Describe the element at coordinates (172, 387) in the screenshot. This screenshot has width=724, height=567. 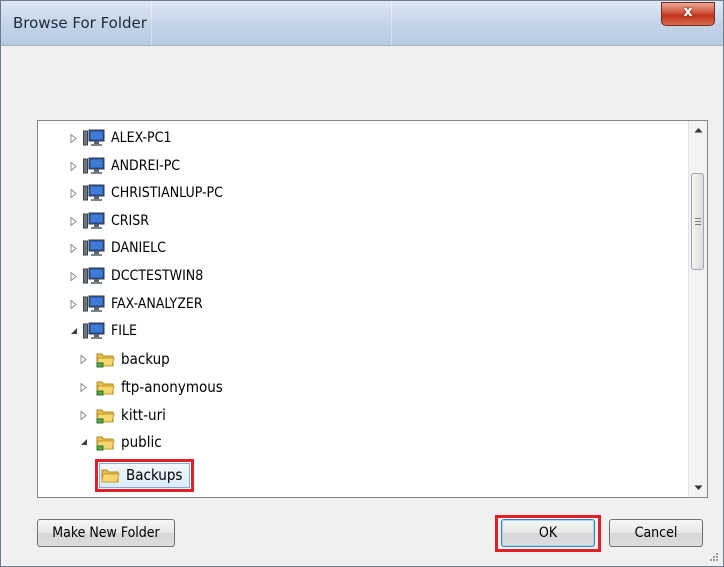
I see `tree-item-label: ftp-anonymous` at that location.